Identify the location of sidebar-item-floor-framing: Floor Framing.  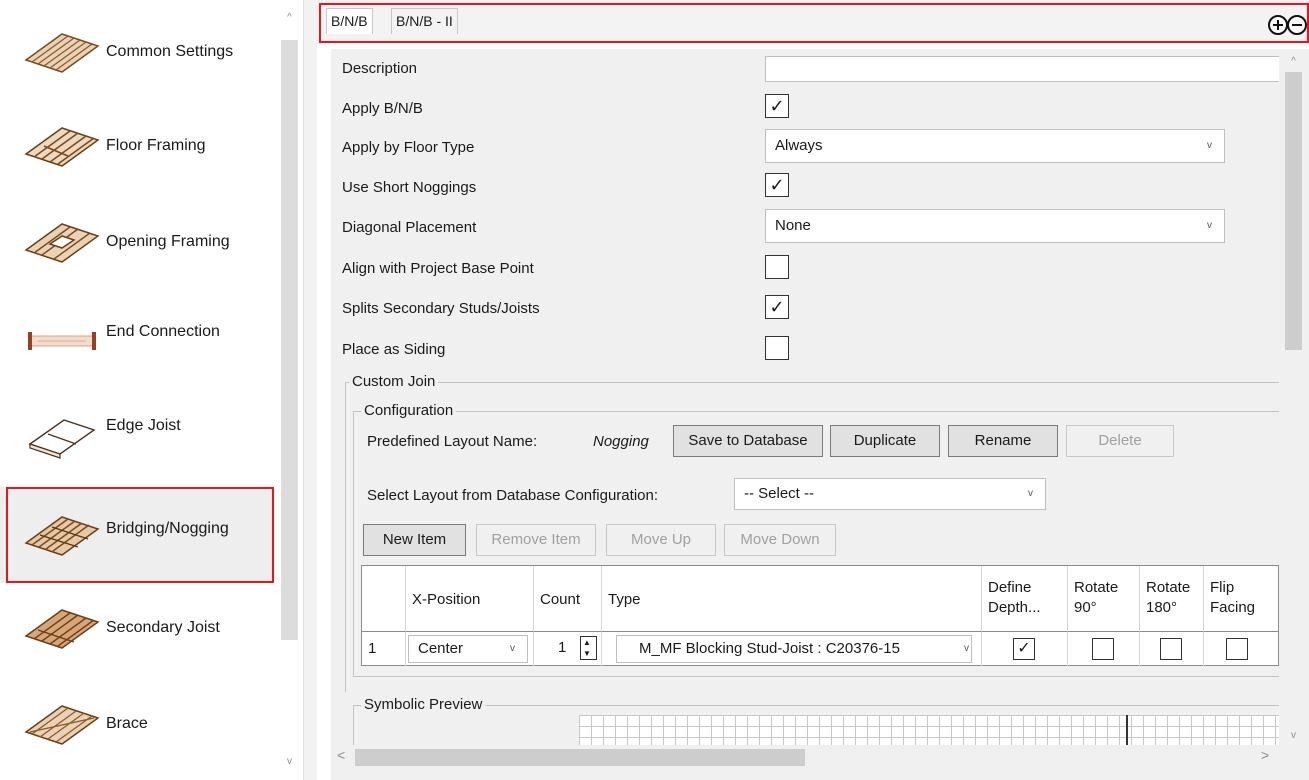
(136, 146).